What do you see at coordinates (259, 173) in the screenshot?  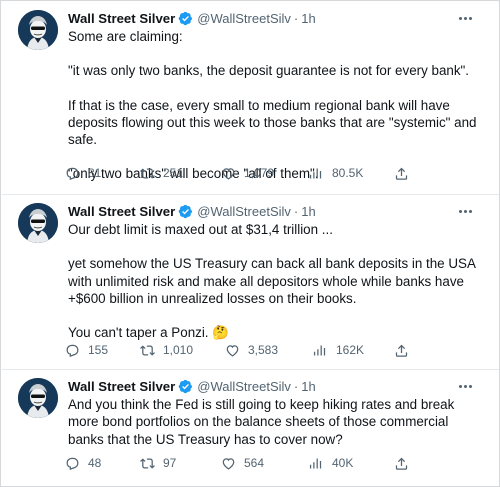 I see `like-count: 1,079` at bounding box center [259, 173].